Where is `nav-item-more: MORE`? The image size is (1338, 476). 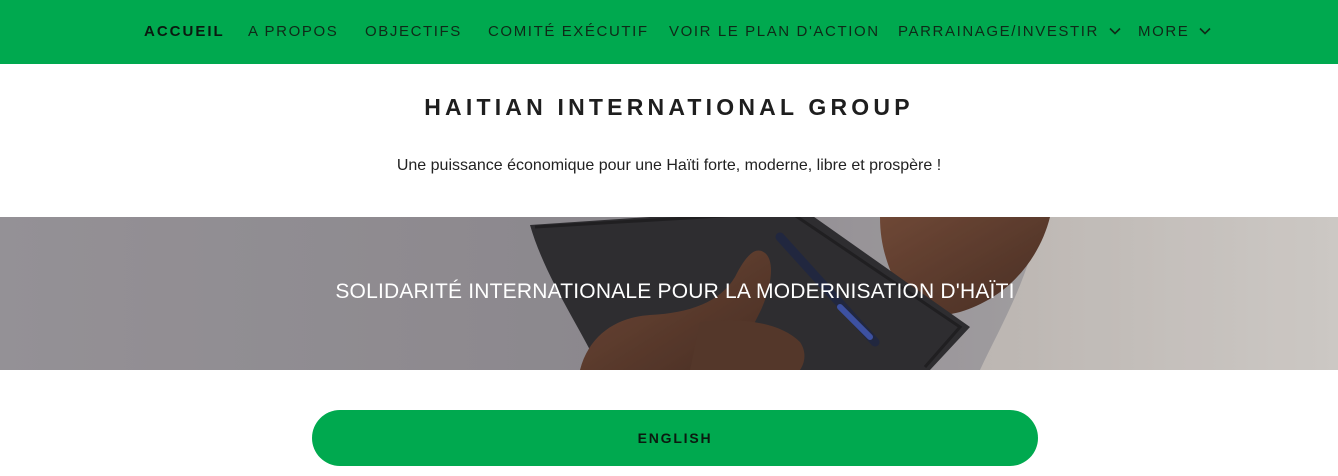 nav-item-more: MORE is located at coordinates (1174, 32).